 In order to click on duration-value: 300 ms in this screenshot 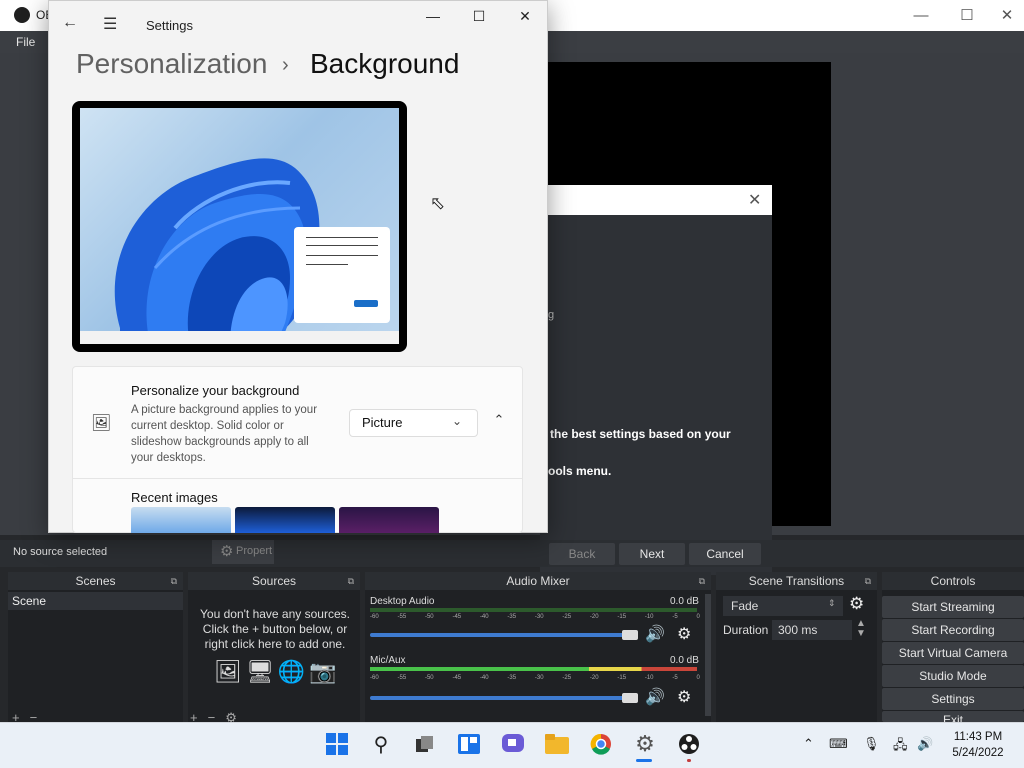, I will do `click(798, 630)`.